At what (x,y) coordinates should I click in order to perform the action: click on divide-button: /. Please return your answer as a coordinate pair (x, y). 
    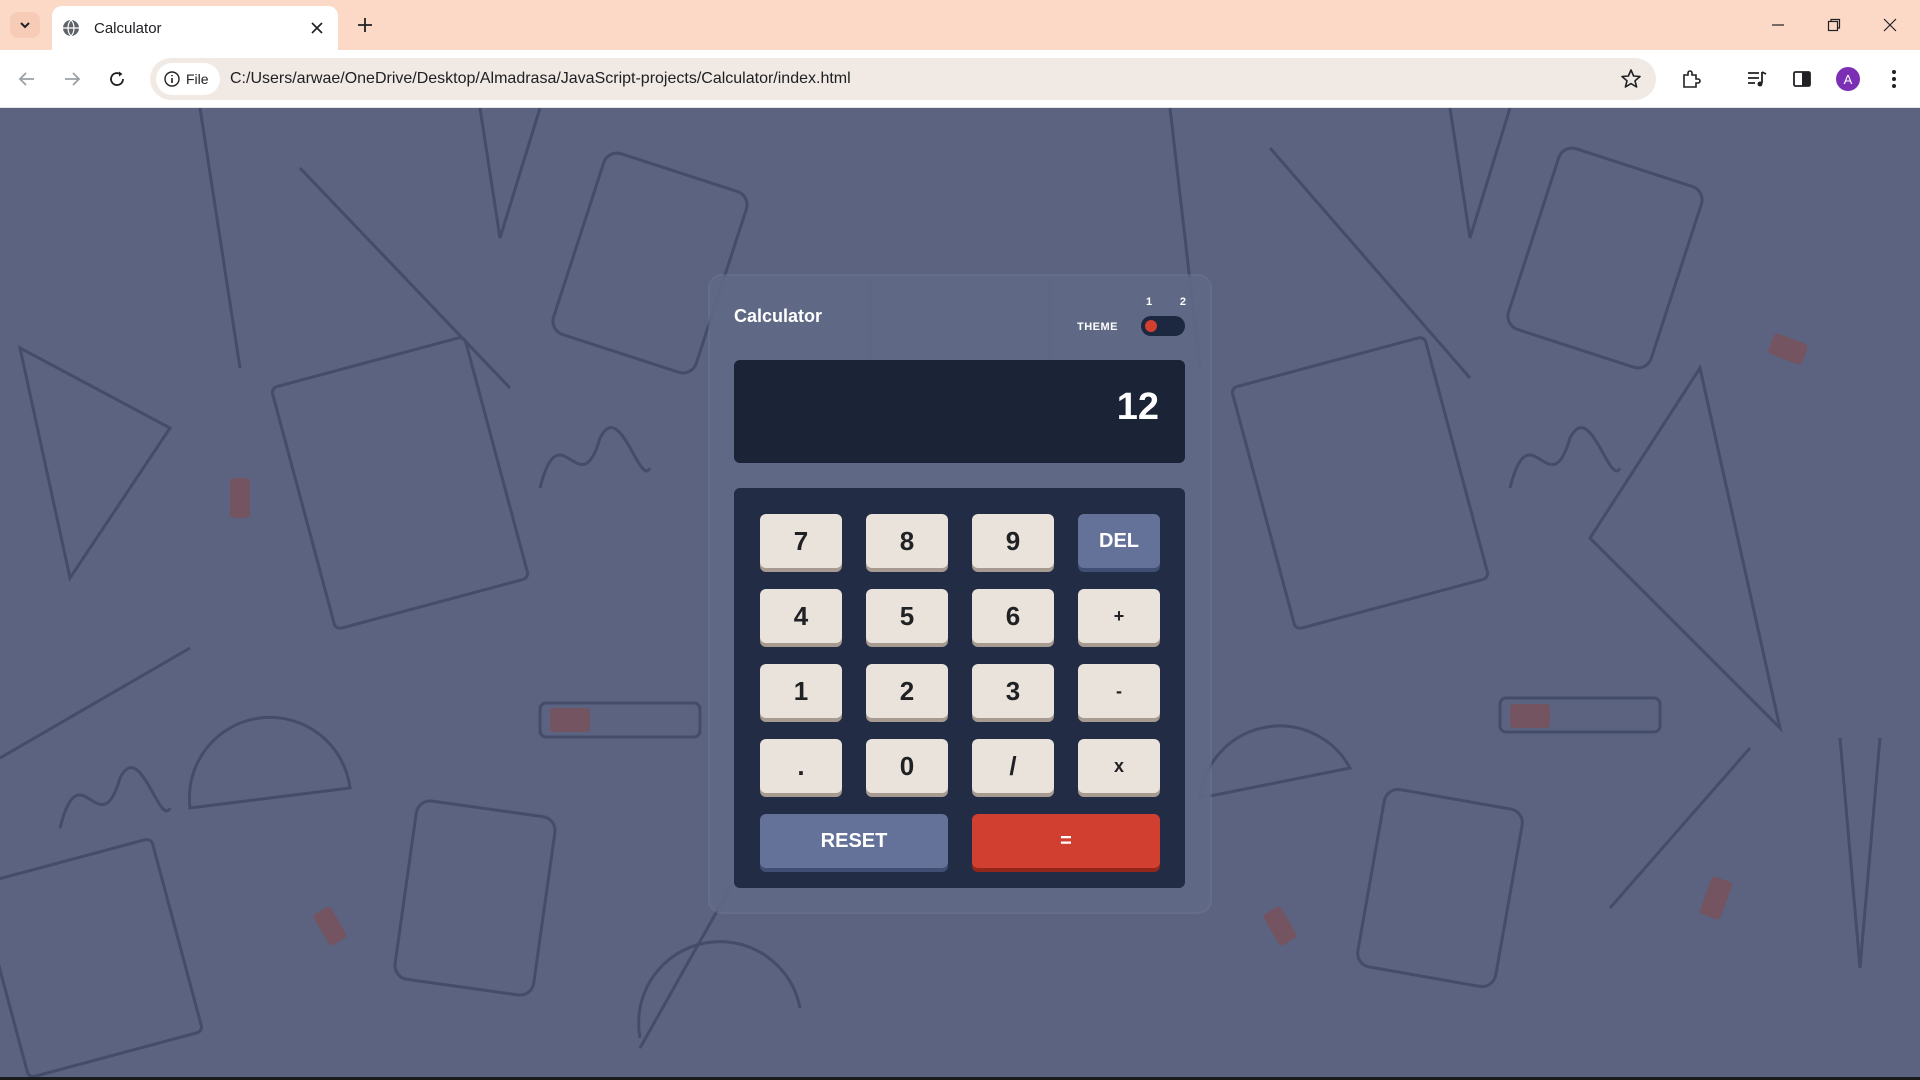
    Looking at the image, I should click on (1013, 766).